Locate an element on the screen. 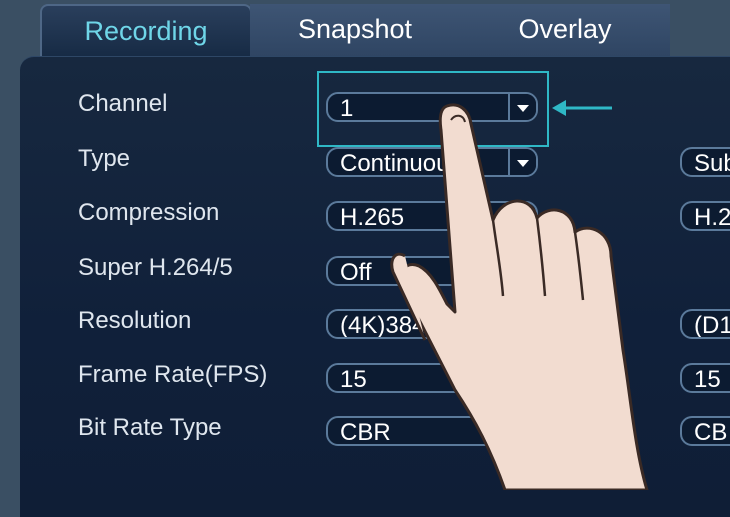  sub-bit-rate-type-select: CB is located at coordinates (705, 431).